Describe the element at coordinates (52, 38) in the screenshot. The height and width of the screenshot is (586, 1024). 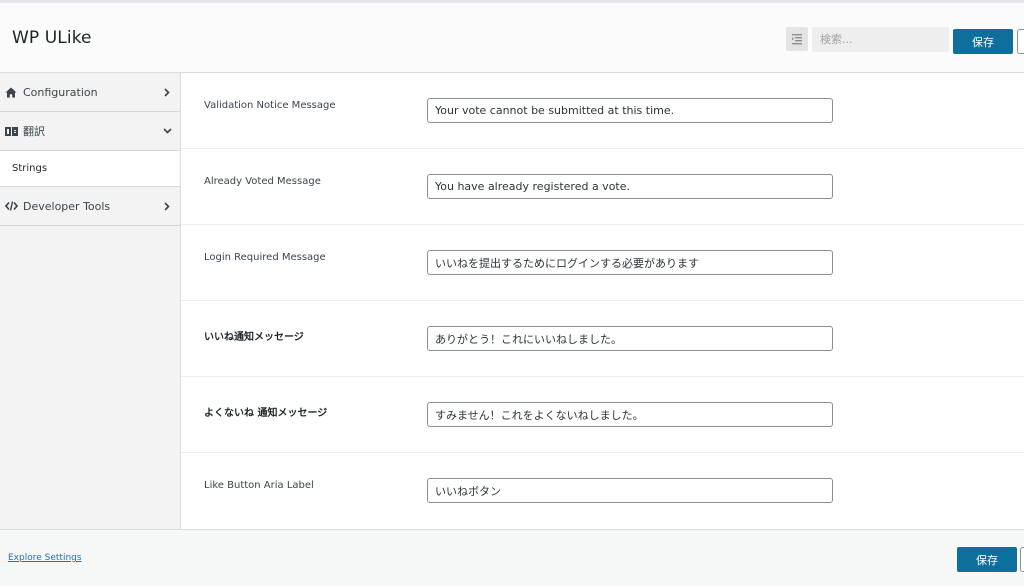
I see `page-title: WP ULike` at that location.